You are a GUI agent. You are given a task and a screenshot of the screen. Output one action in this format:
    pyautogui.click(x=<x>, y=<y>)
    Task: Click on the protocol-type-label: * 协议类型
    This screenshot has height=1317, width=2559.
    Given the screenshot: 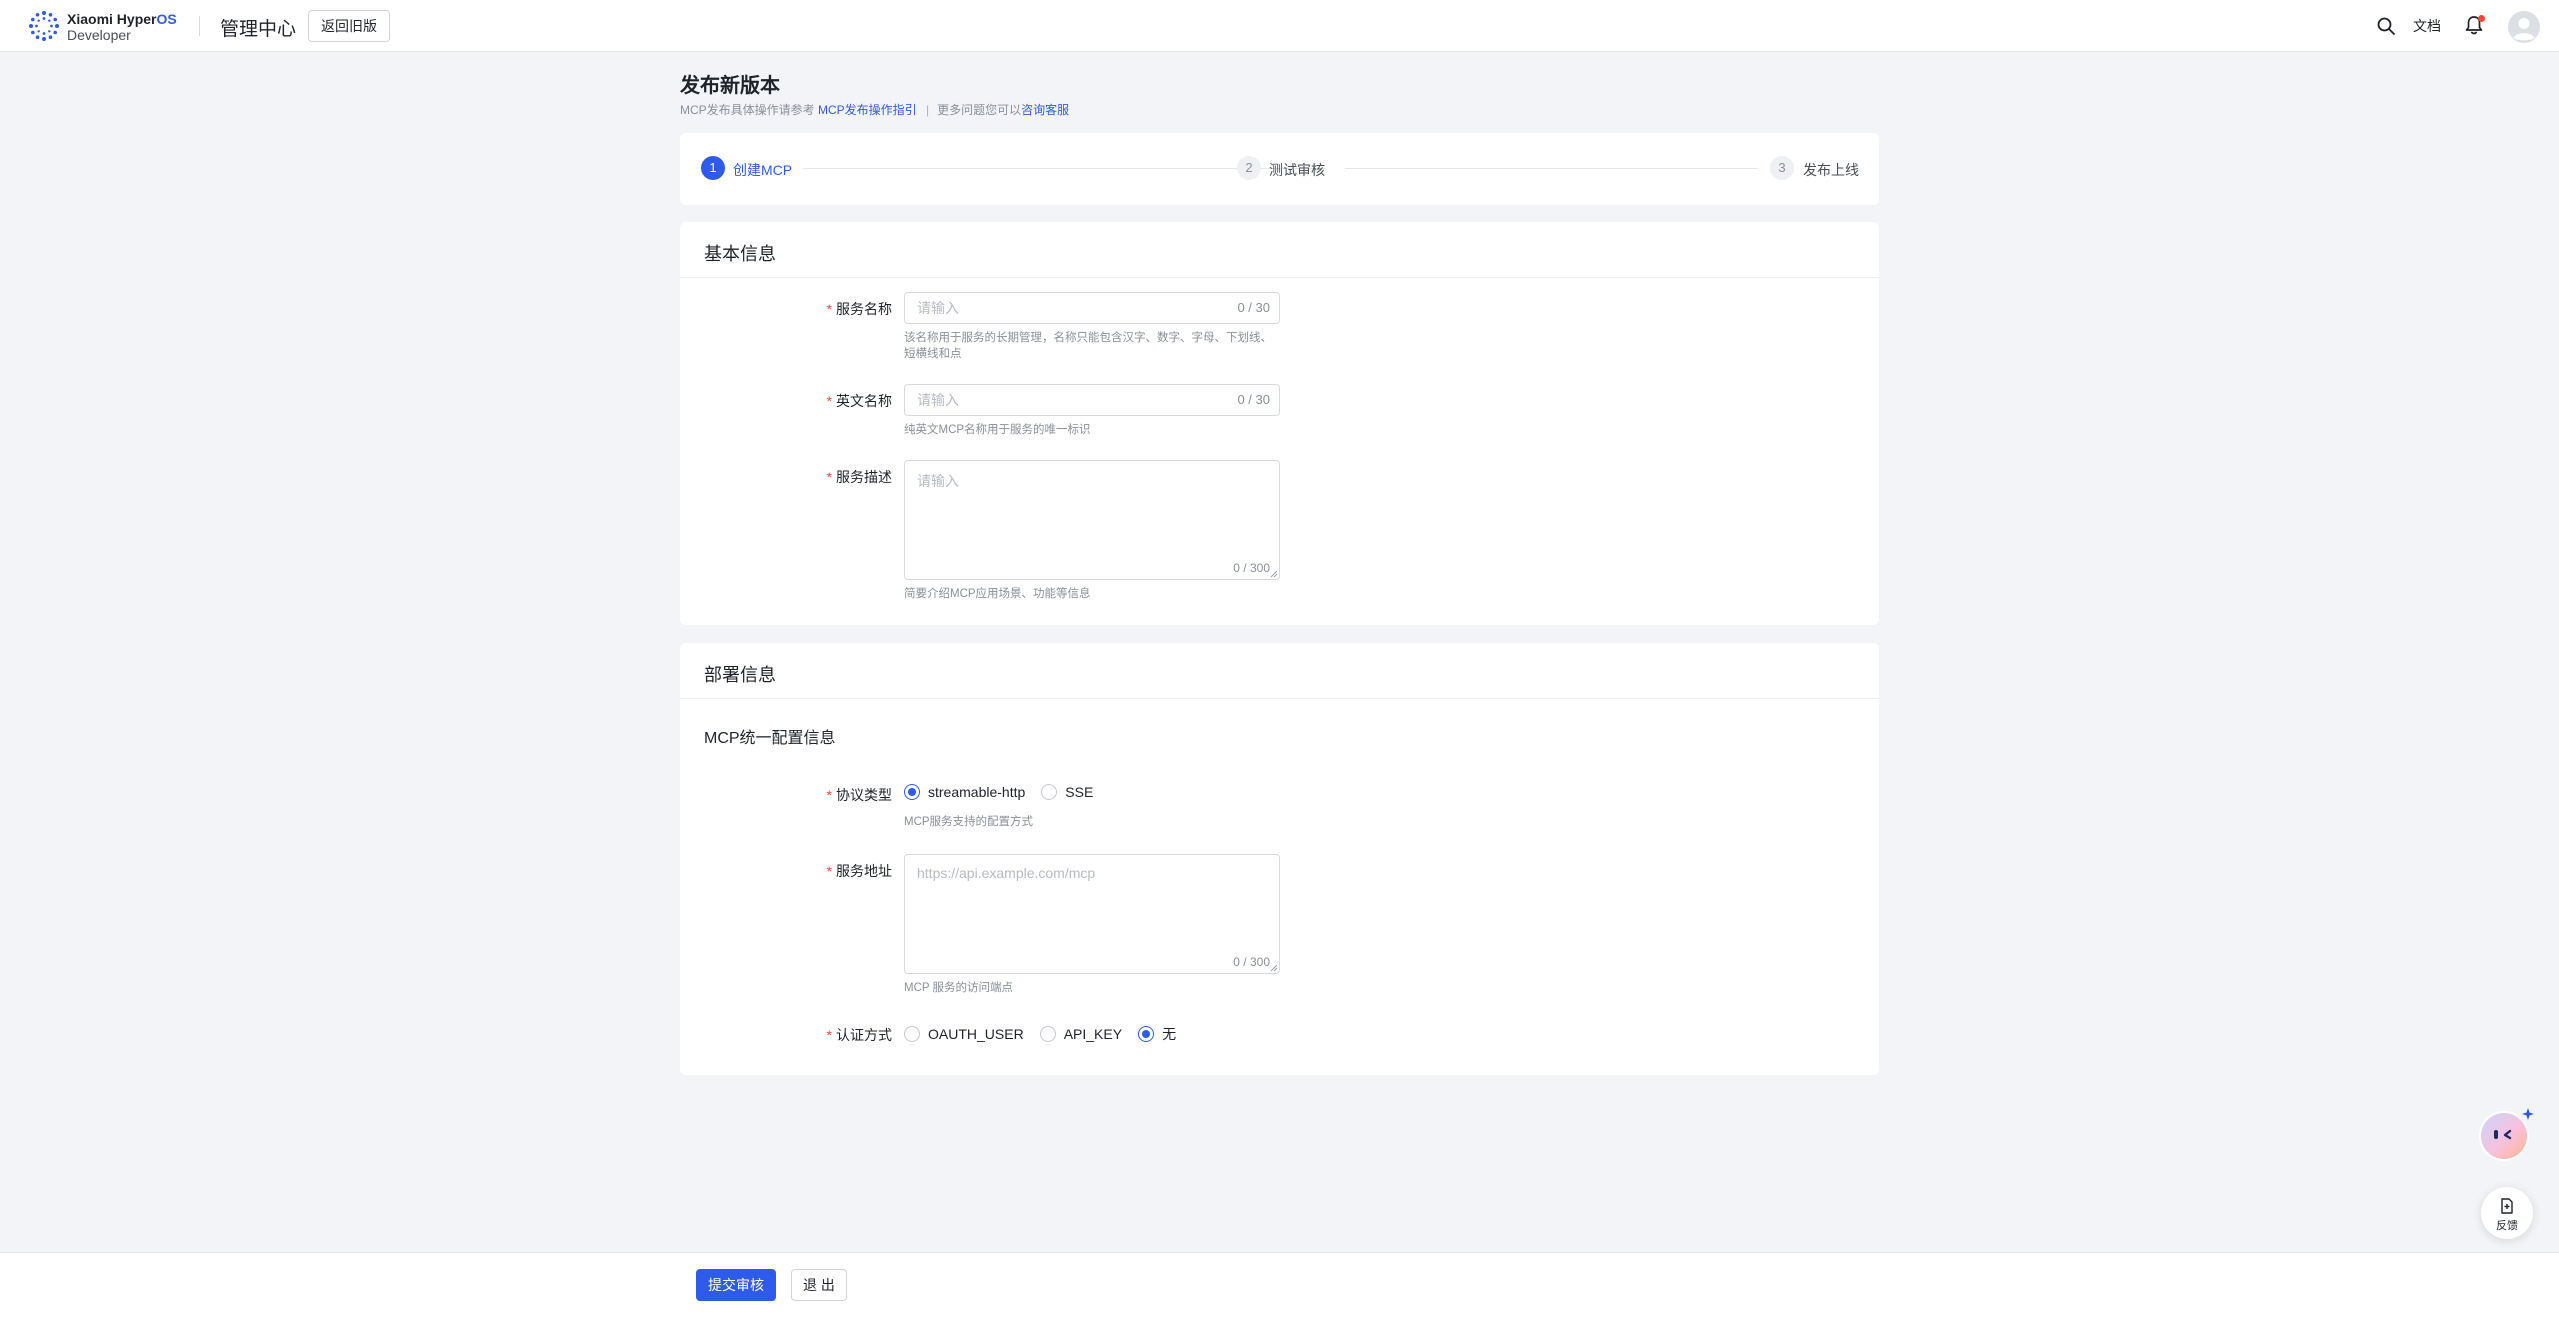 What is the action you would take?
    pyautogui.click(x=832, y=795)
    